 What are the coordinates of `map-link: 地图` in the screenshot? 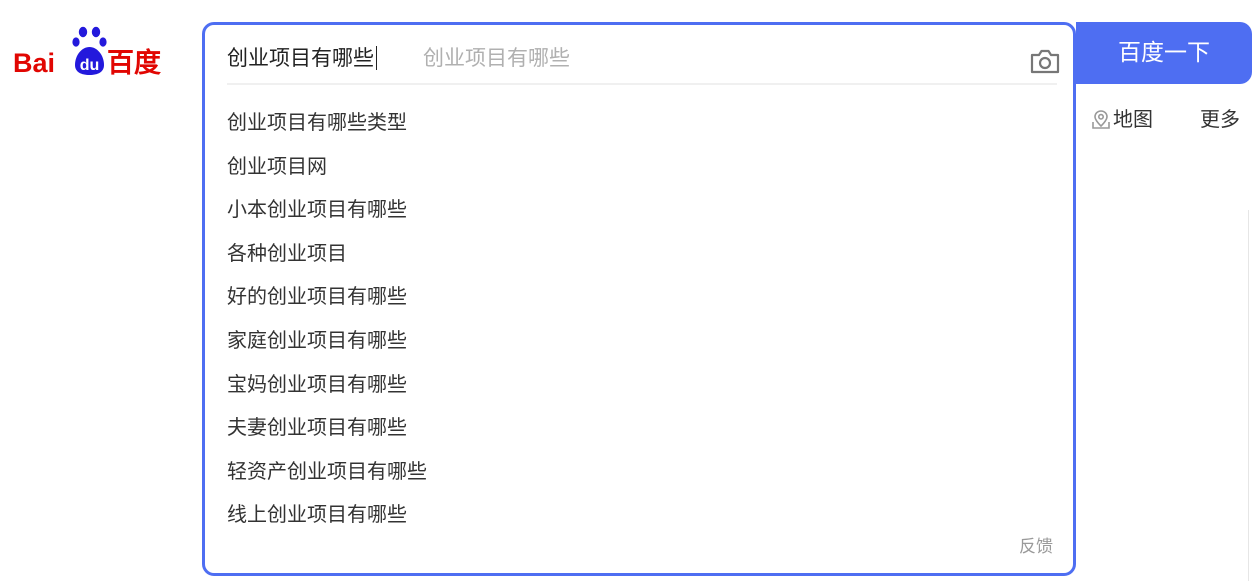 It's located at (1121, 119).